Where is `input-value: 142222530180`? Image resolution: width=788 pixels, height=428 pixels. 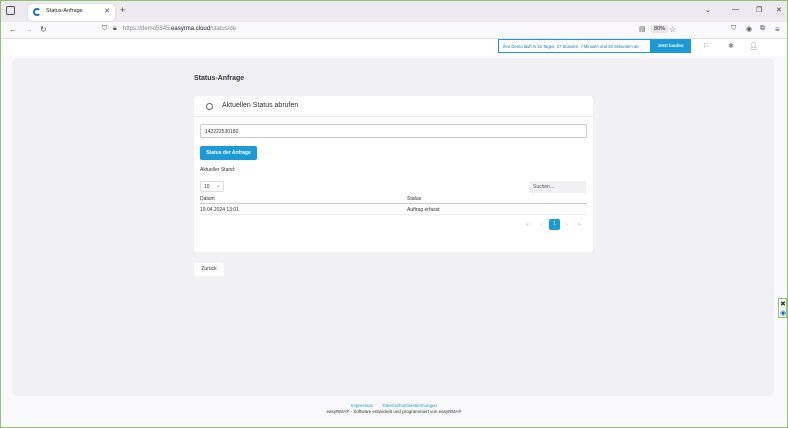 input-value: 142222530180 is located at coordinates (222, 132).